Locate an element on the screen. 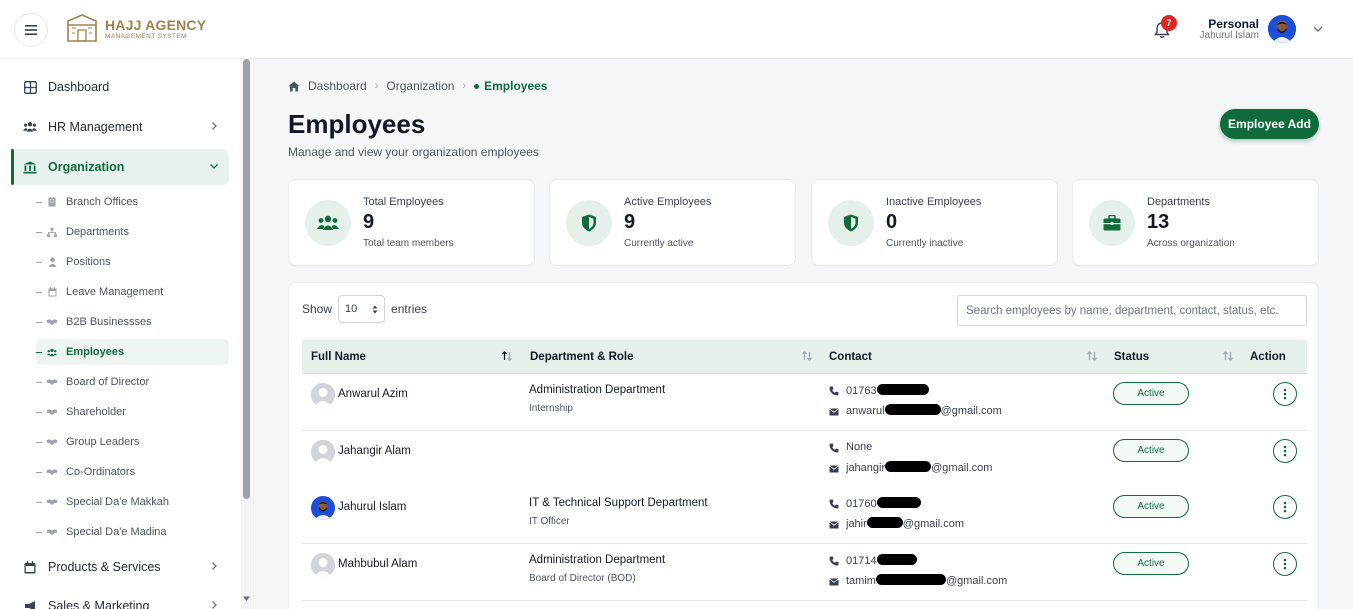 This screenshot has height=609, width=1353. column-header-department-role: Department & Role is located at coordinates (582, 357).